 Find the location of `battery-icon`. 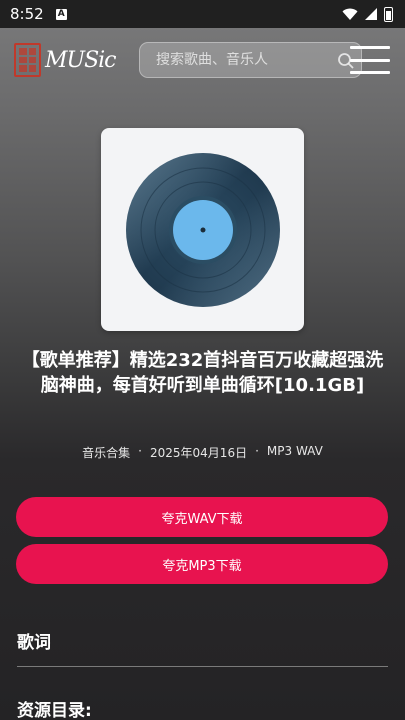

battery-icon is located at coordinates (388, 14).